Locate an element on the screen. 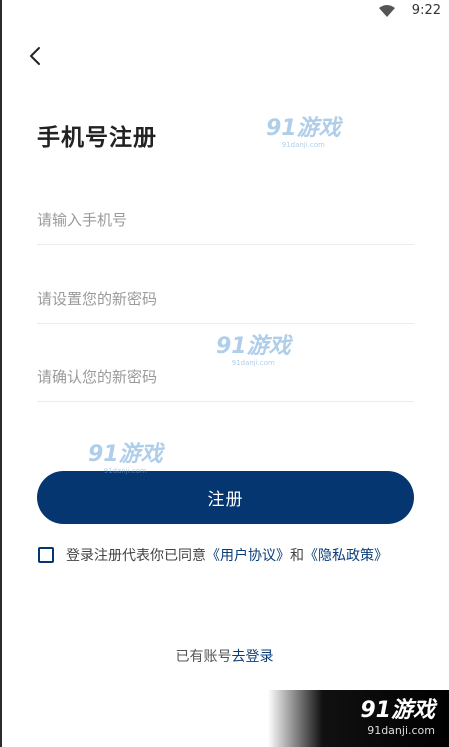  login-link: 去登录 is located at coordinates (253, 657).